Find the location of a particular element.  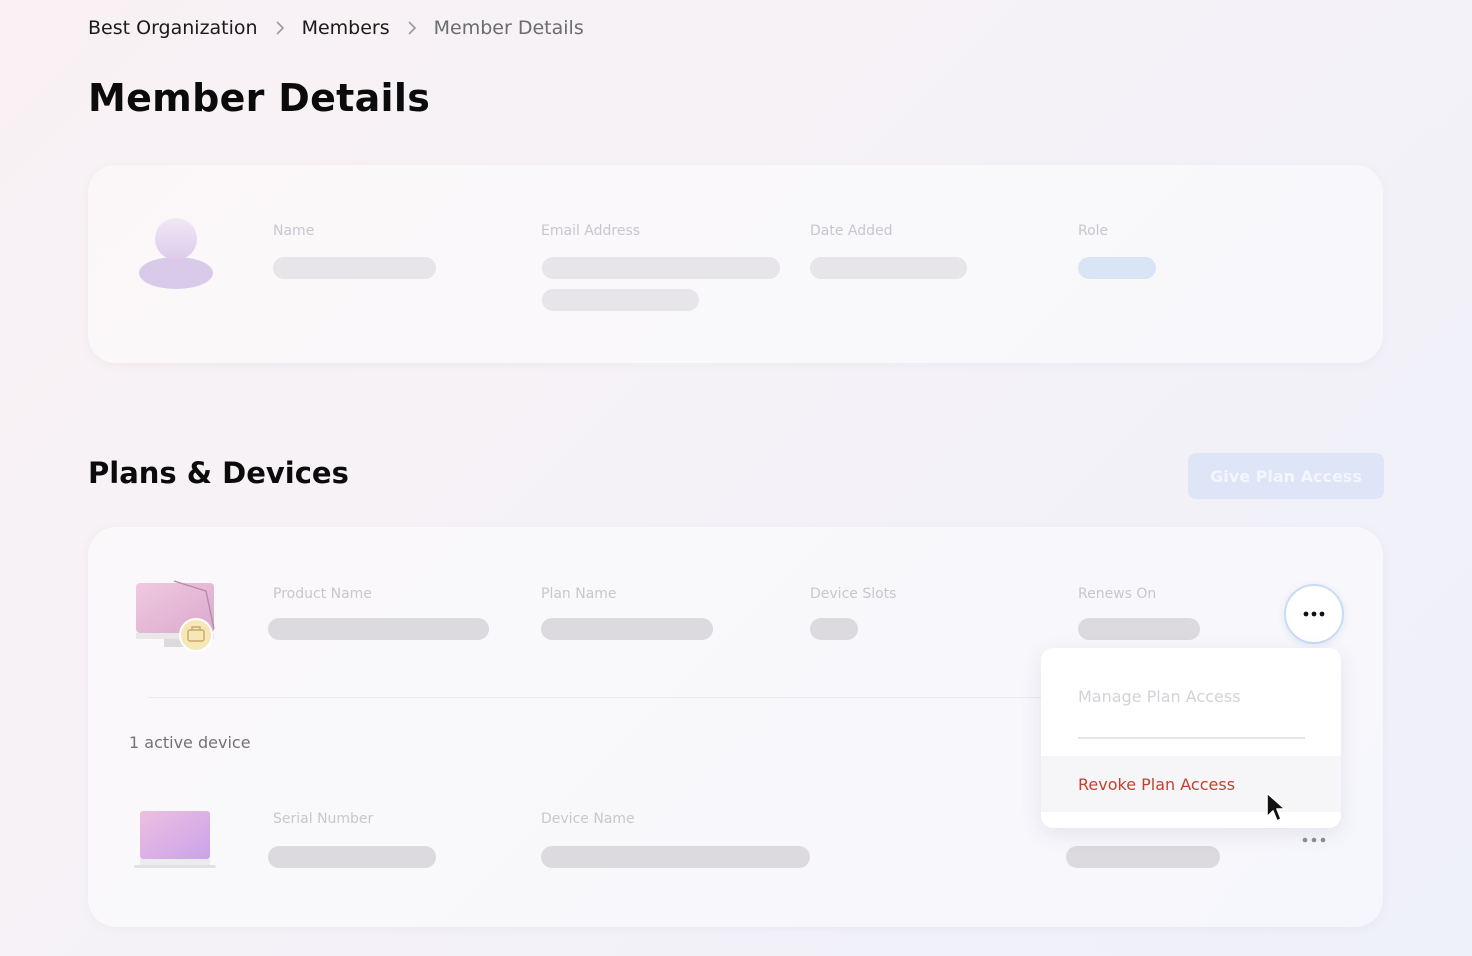

page-title: Member Details is located at coordinates (259, 98).